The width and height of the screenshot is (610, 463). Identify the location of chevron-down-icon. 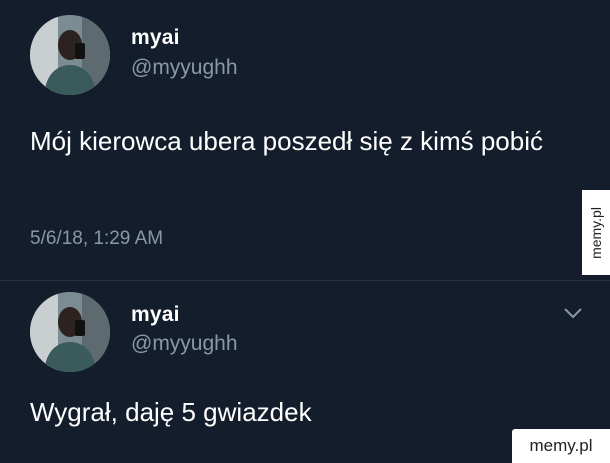
(573, 313).